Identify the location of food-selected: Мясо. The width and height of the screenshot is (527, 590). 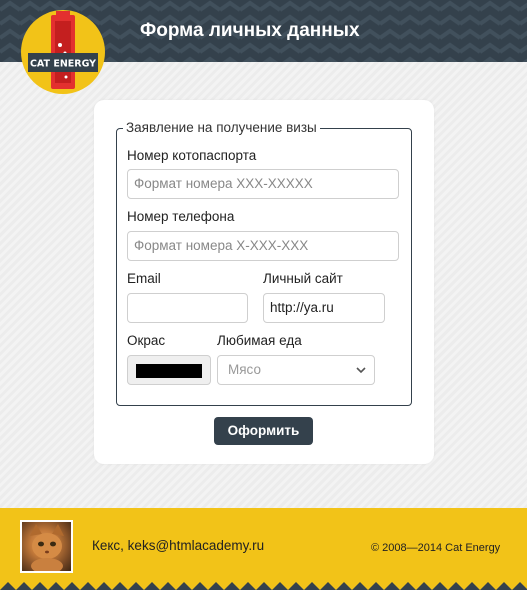
(244, 369).